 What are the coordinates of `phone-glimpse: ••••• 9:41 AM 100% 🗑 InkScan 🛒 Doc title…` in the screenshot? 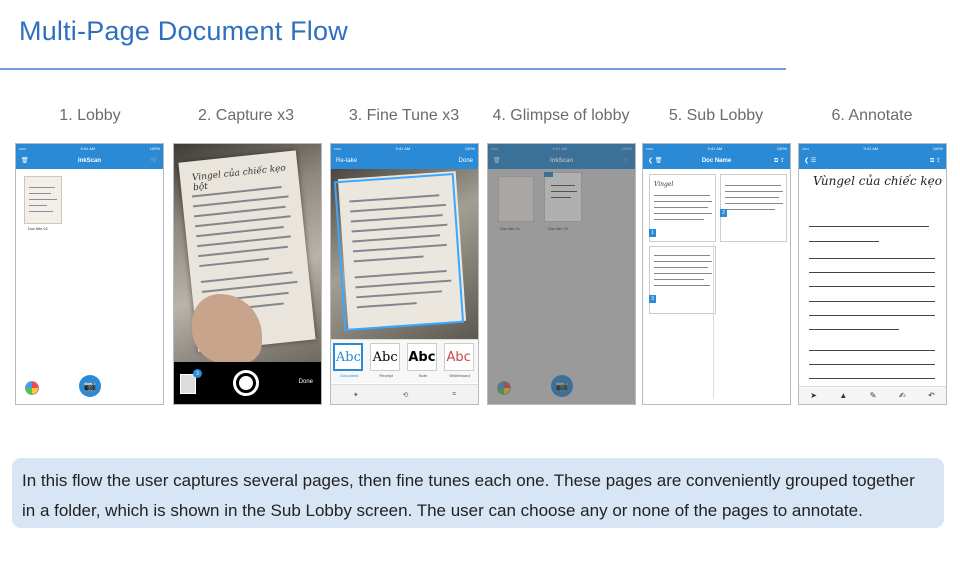 It's located at (561, 274).